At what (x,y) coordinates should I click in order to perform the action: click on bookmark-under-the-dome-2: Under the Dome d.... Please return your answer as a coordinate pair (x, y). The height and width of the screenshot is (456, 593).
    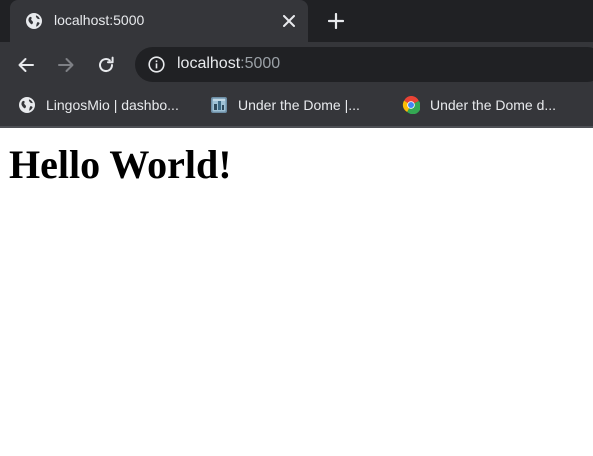
    Looking at the image, I should click on (479, 105).